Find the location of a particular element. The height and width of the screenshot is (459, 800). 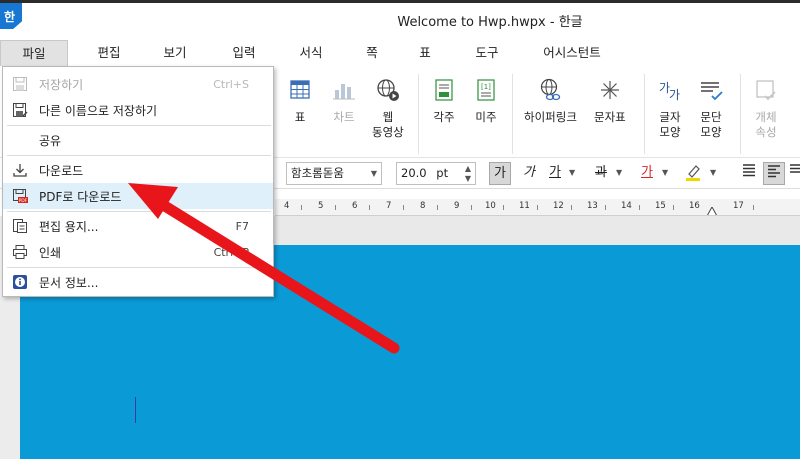

char-shape-label: 글자 모양 is located at coordinates (670, 124).